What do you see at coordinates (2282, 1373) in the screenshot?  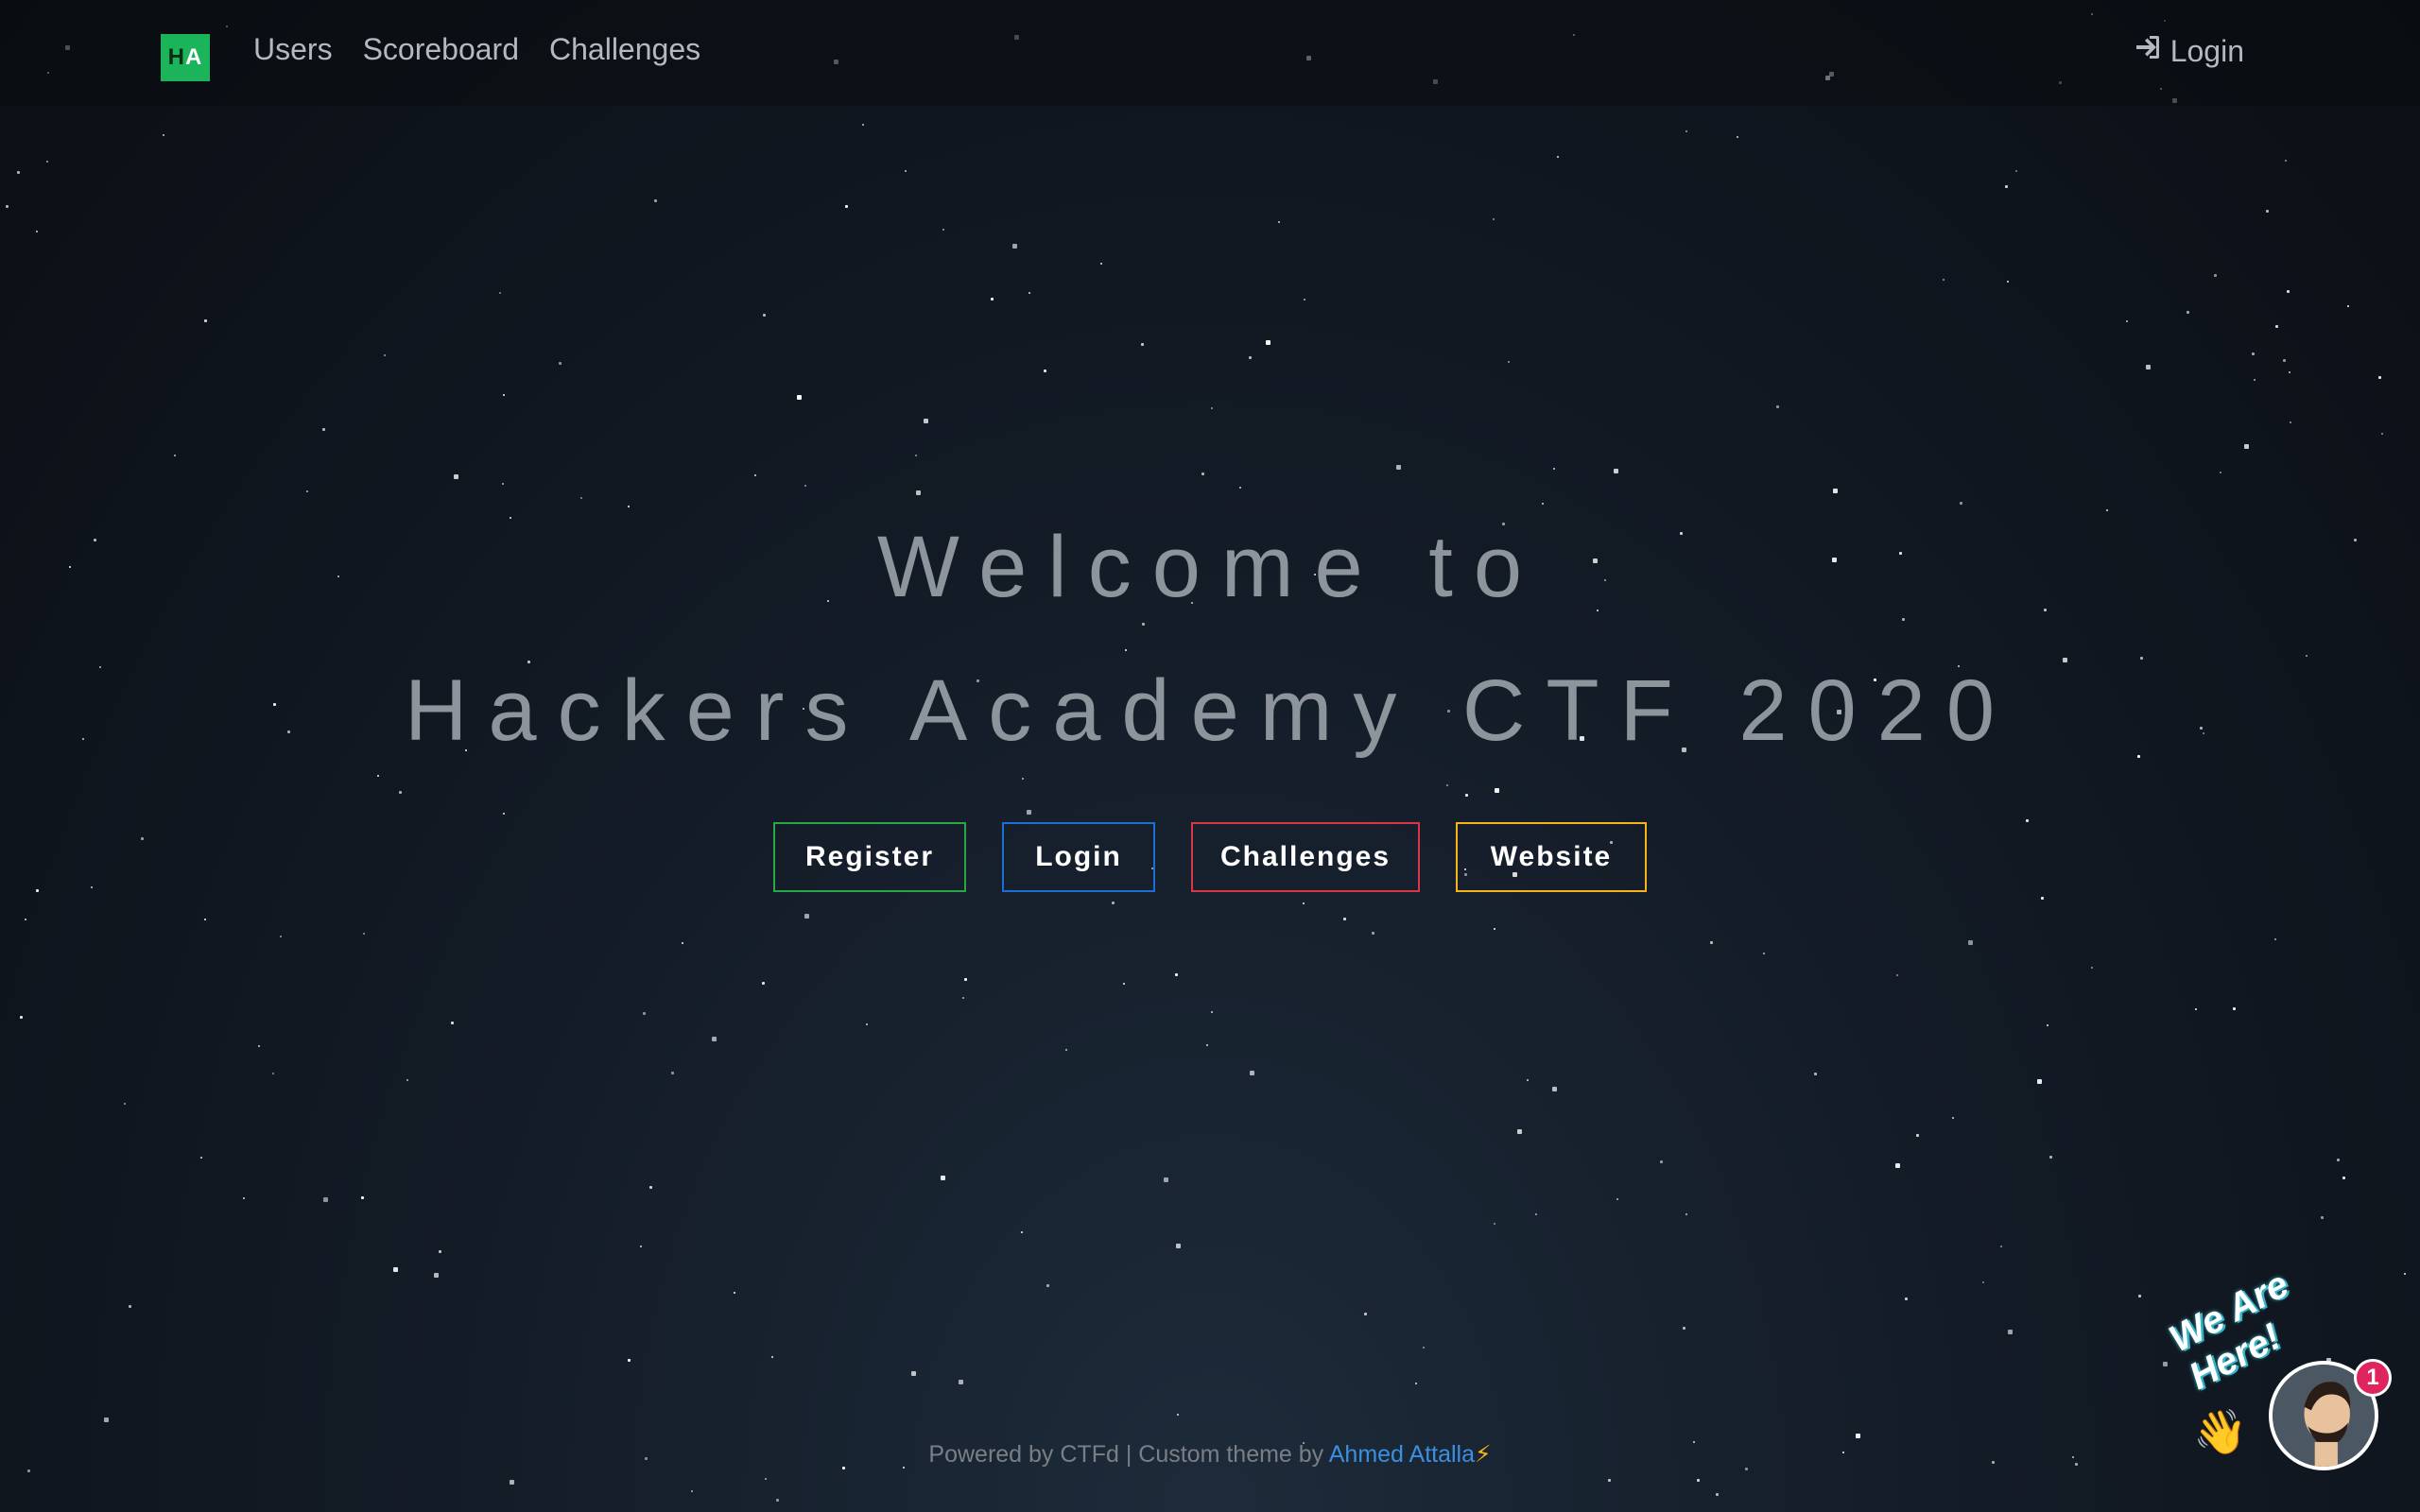 I see `chat-widget: We Are Here! 👋 1` at bounding box center [2282, 1373].